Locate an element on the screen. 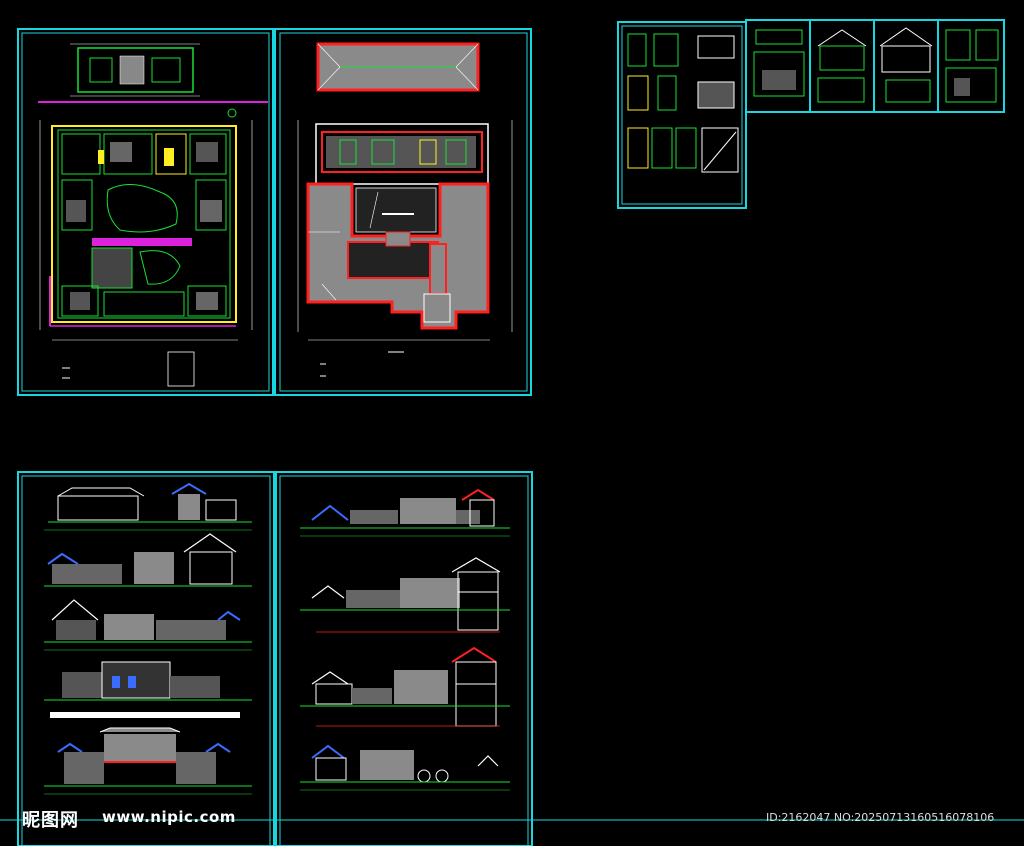  watermark-url: www.nipic.com is located at coordinates (169, 817).